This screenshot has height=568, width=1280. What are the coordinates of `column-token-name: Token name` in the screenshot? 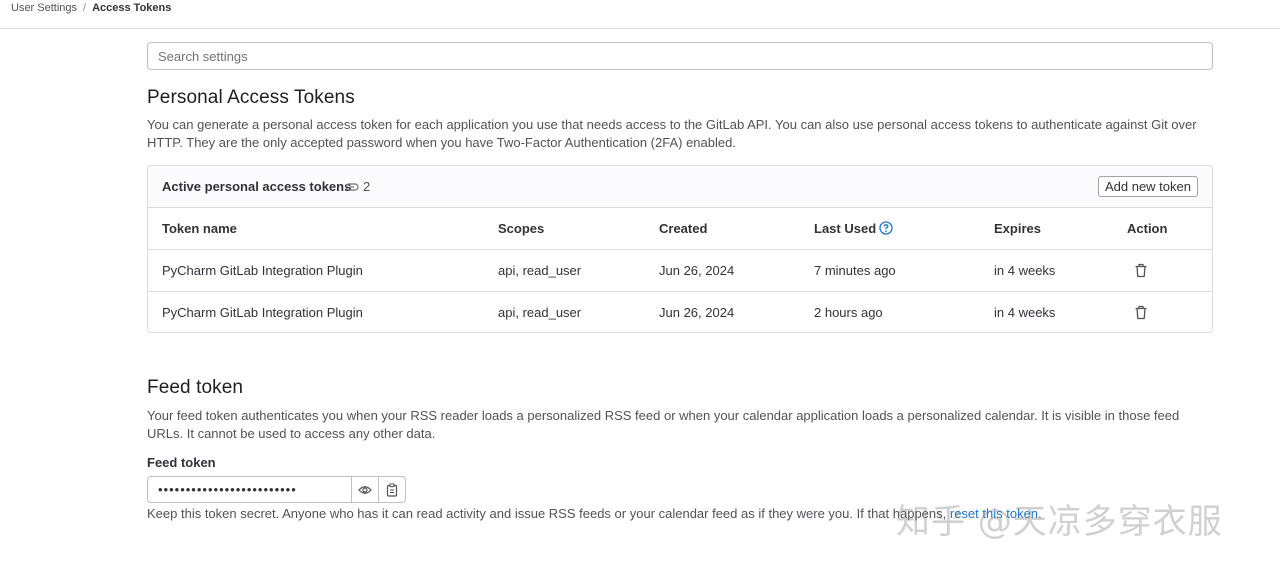 It's located at (199, 228).